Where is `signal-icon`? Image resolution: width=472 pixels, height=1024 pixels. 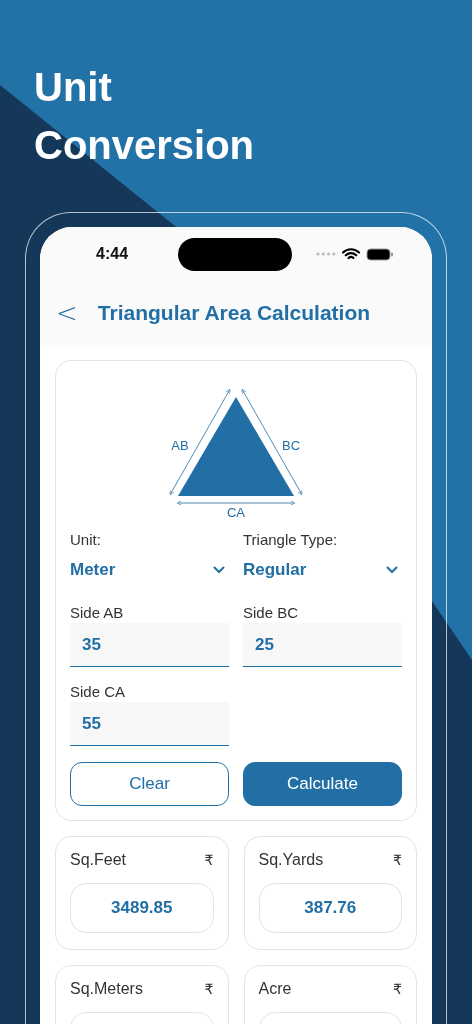
signal-icon is located at coordinates (326, 254).